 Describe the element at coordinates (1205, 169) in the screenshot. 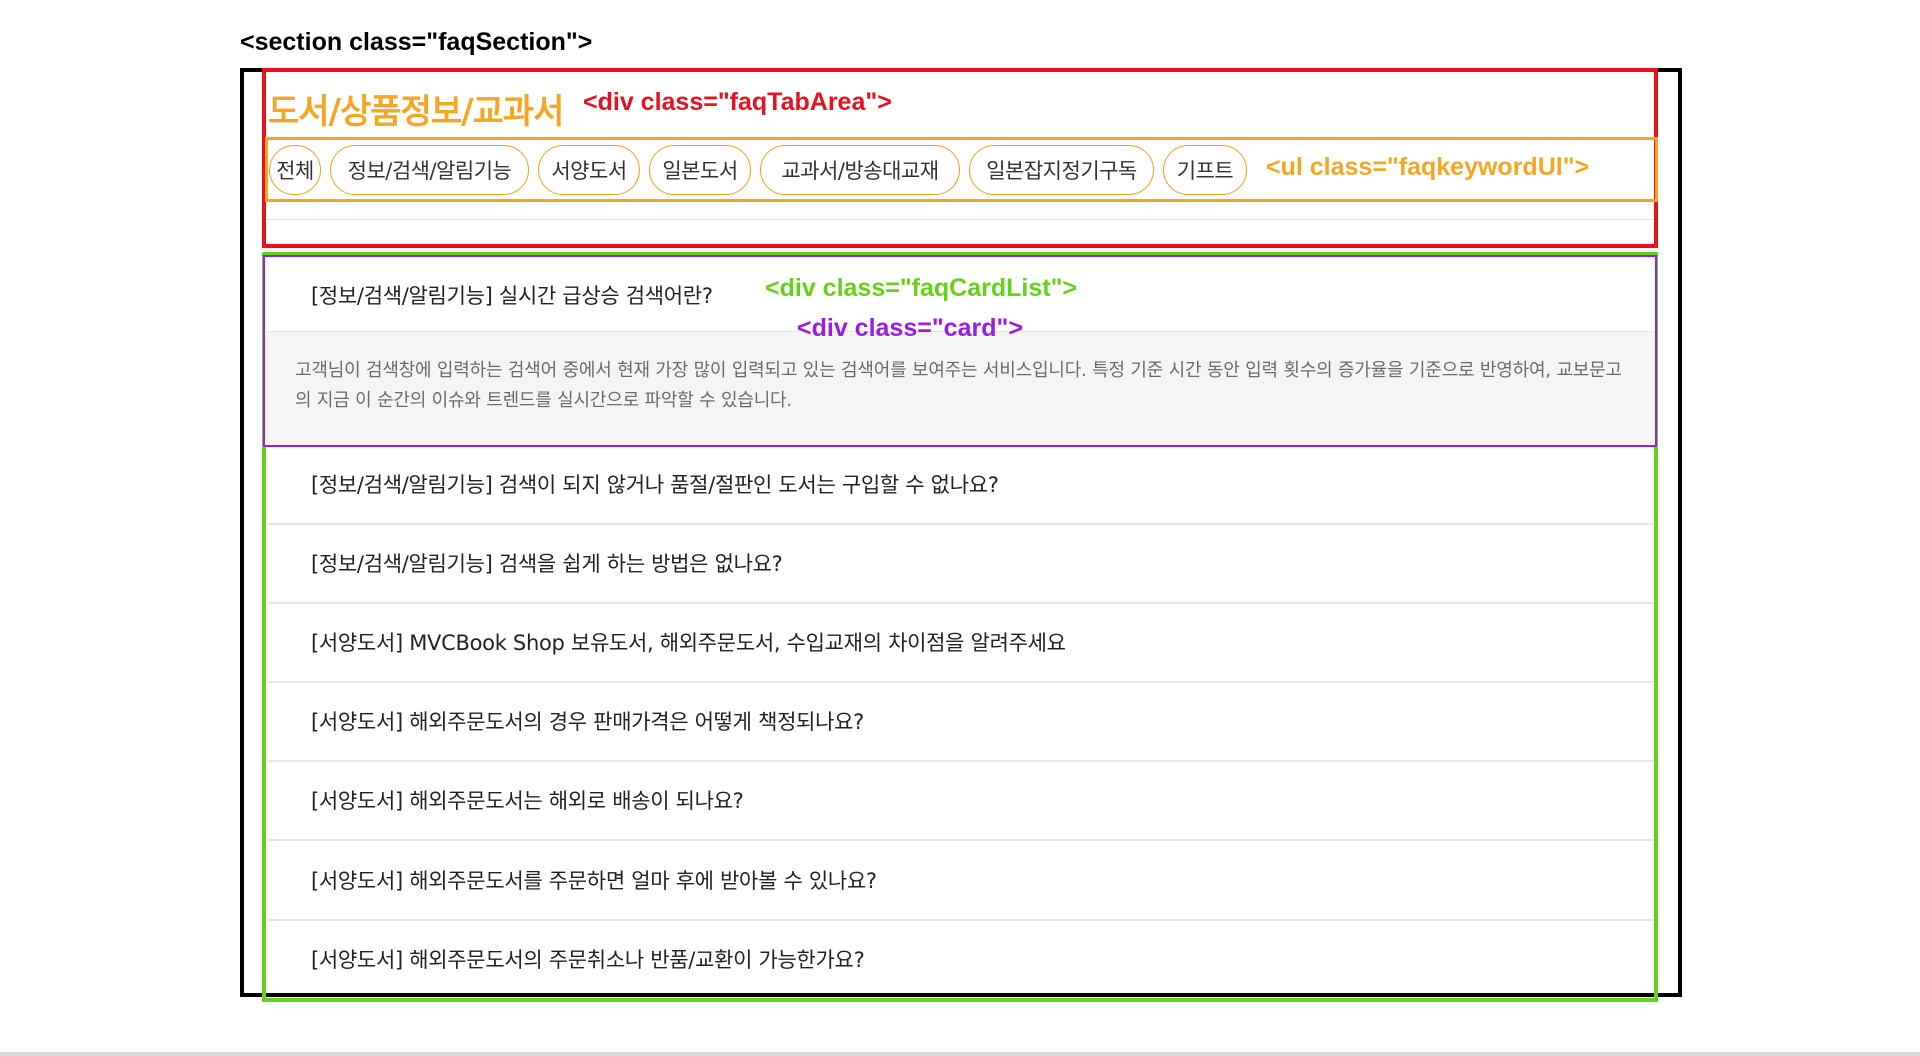

I see `keyword-gift: 기프트` at that location.